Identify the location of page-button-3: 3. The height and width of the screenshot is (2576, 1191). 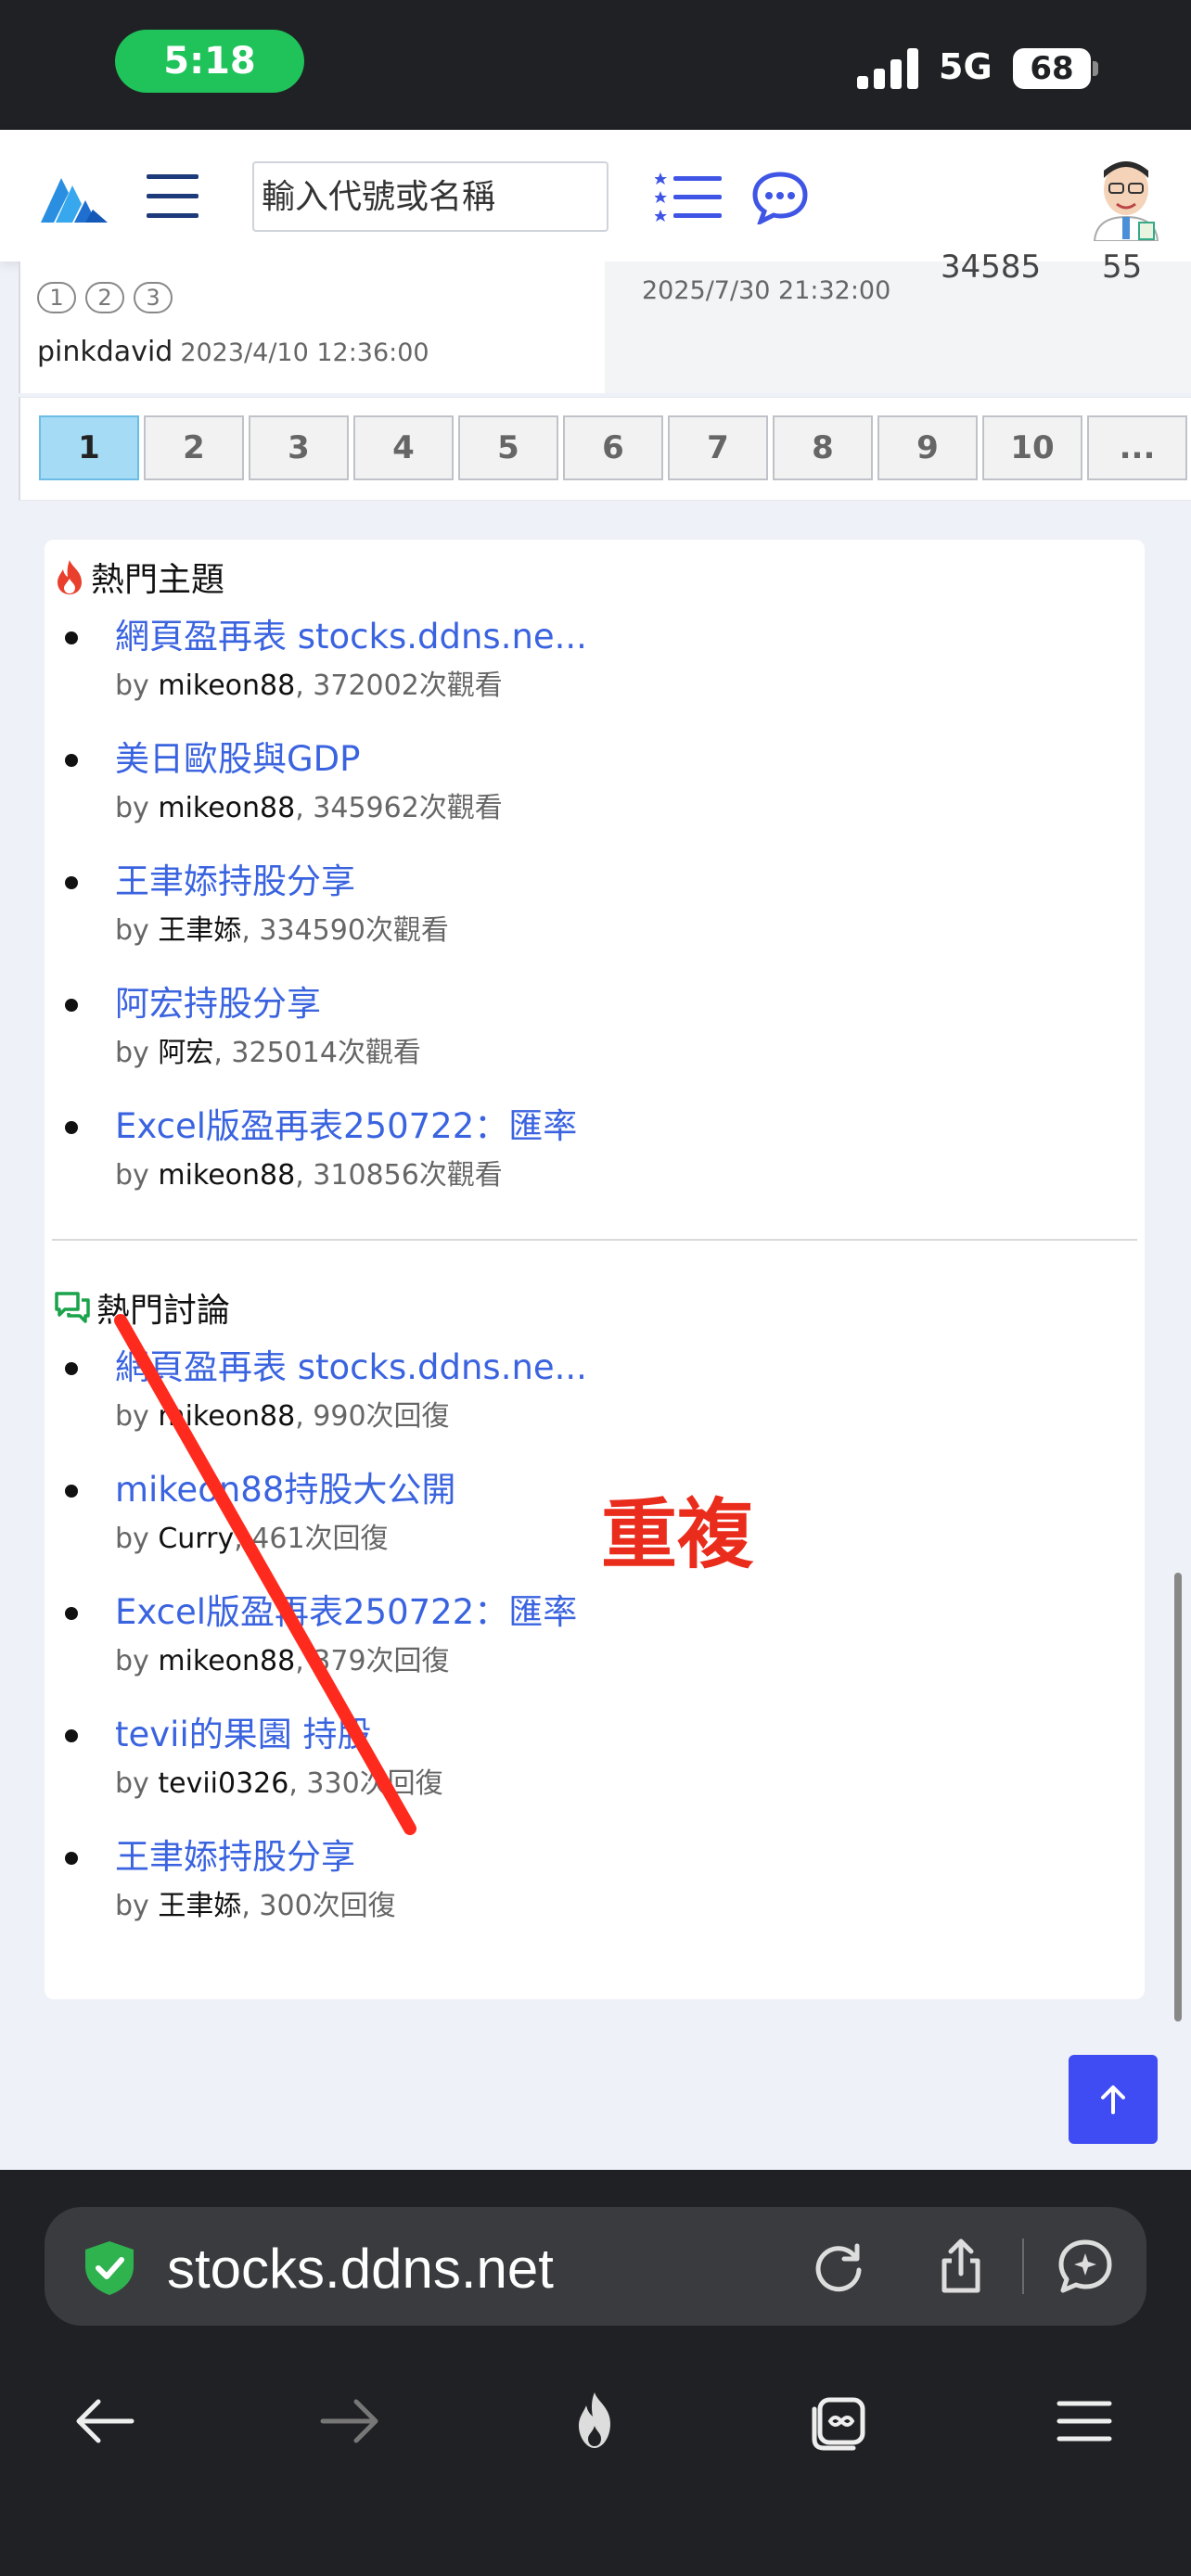
(299, 447).